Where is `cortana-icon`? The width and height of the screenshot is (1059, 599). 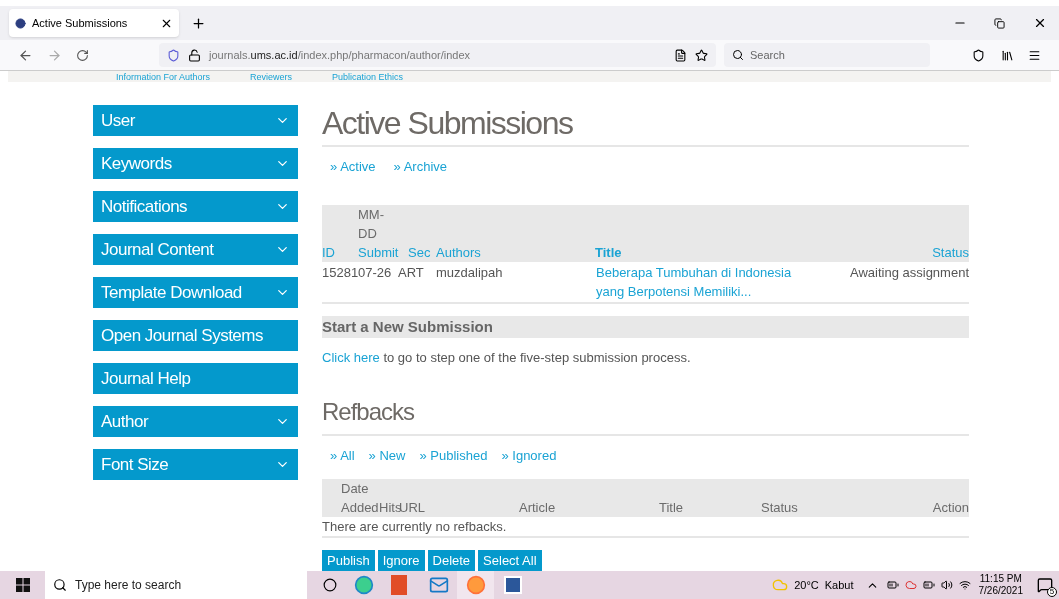
cortana-icon is located at coordinates (330, 585).